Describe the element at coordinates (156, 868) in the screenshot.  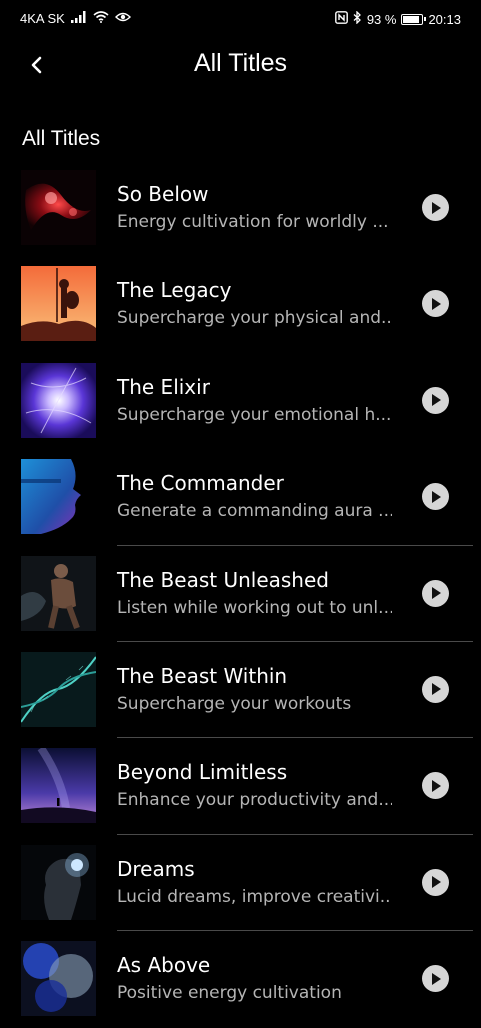
I see `item-title: Dreams` at that location.